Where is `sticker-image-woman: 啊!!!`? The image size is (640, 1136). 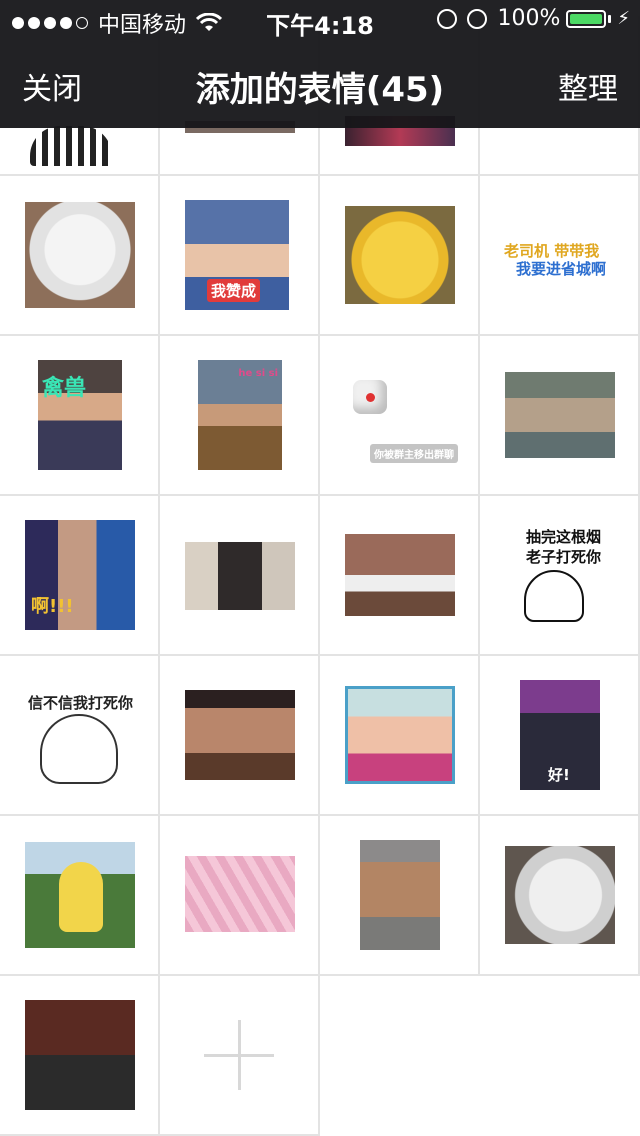
sticker-image-woman: 啊!!! is located at coordinates (80, 575).